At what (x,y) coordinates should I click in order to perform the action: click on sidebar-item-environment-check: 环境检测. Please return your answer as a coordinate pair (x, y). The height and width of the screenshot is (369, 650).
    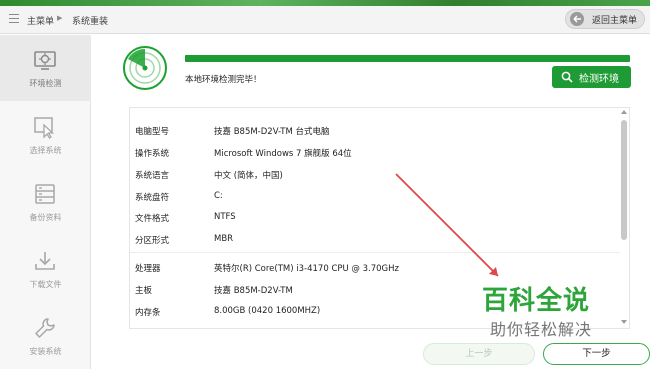
    Looking at the image, I should click on (45, 68).